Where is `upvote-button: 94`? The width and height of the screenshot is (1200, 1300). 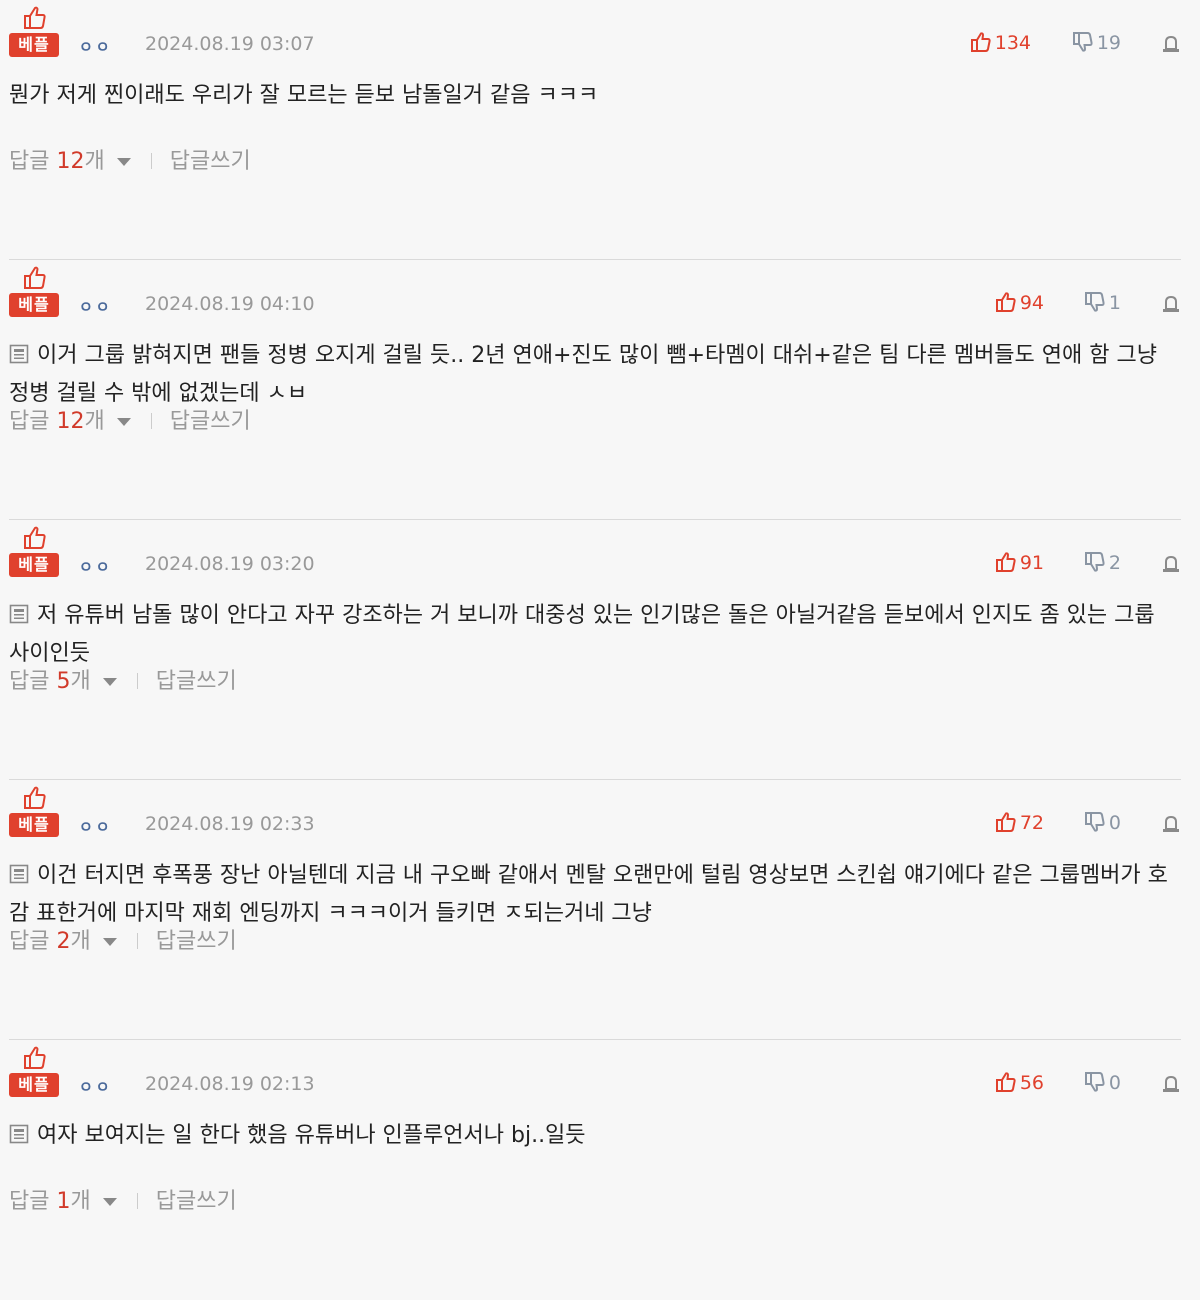 upvote-button: 94 is located at coordinates (1019, 303).